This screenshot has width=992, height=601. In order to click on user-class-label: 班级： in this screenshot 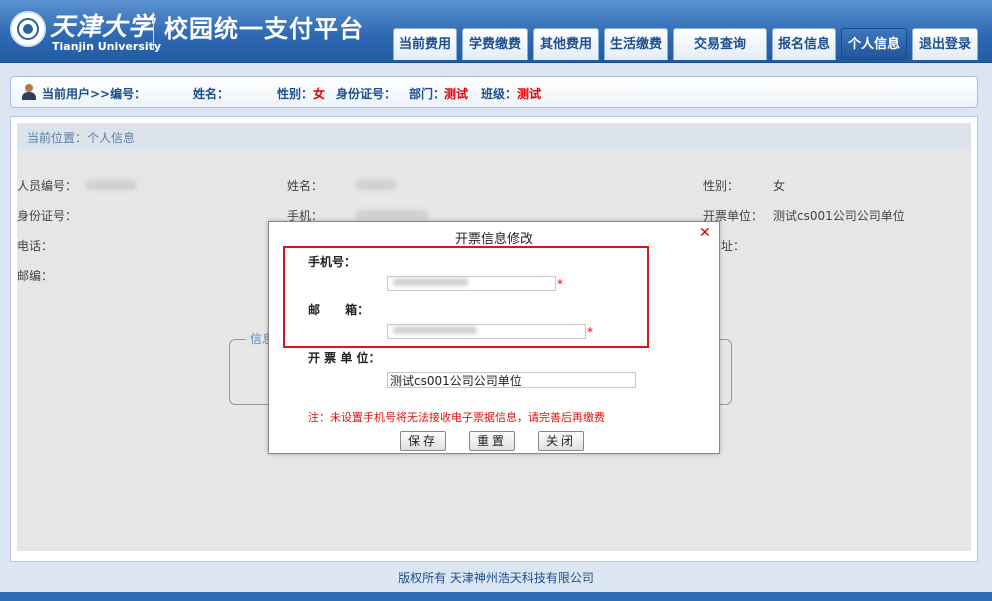, I will do `click(499, 94)`.